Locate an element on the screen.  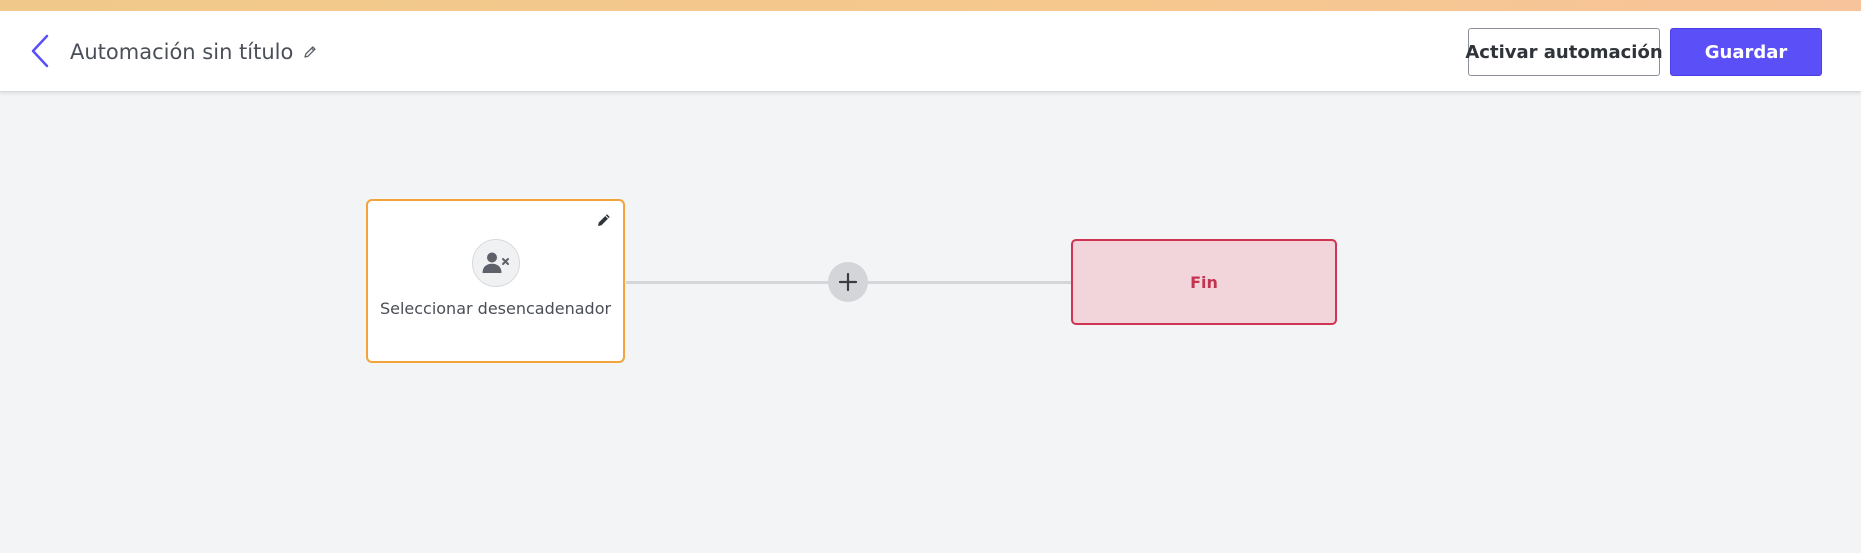
top-accent-bar is located at coordinates (930, 5).